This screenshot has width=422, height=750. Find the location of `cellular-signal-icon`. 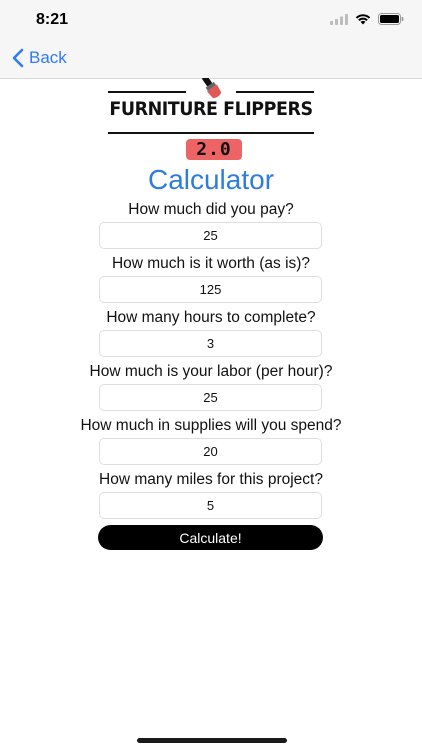

cellular-signal-icon is located at coordinates (339, 19).